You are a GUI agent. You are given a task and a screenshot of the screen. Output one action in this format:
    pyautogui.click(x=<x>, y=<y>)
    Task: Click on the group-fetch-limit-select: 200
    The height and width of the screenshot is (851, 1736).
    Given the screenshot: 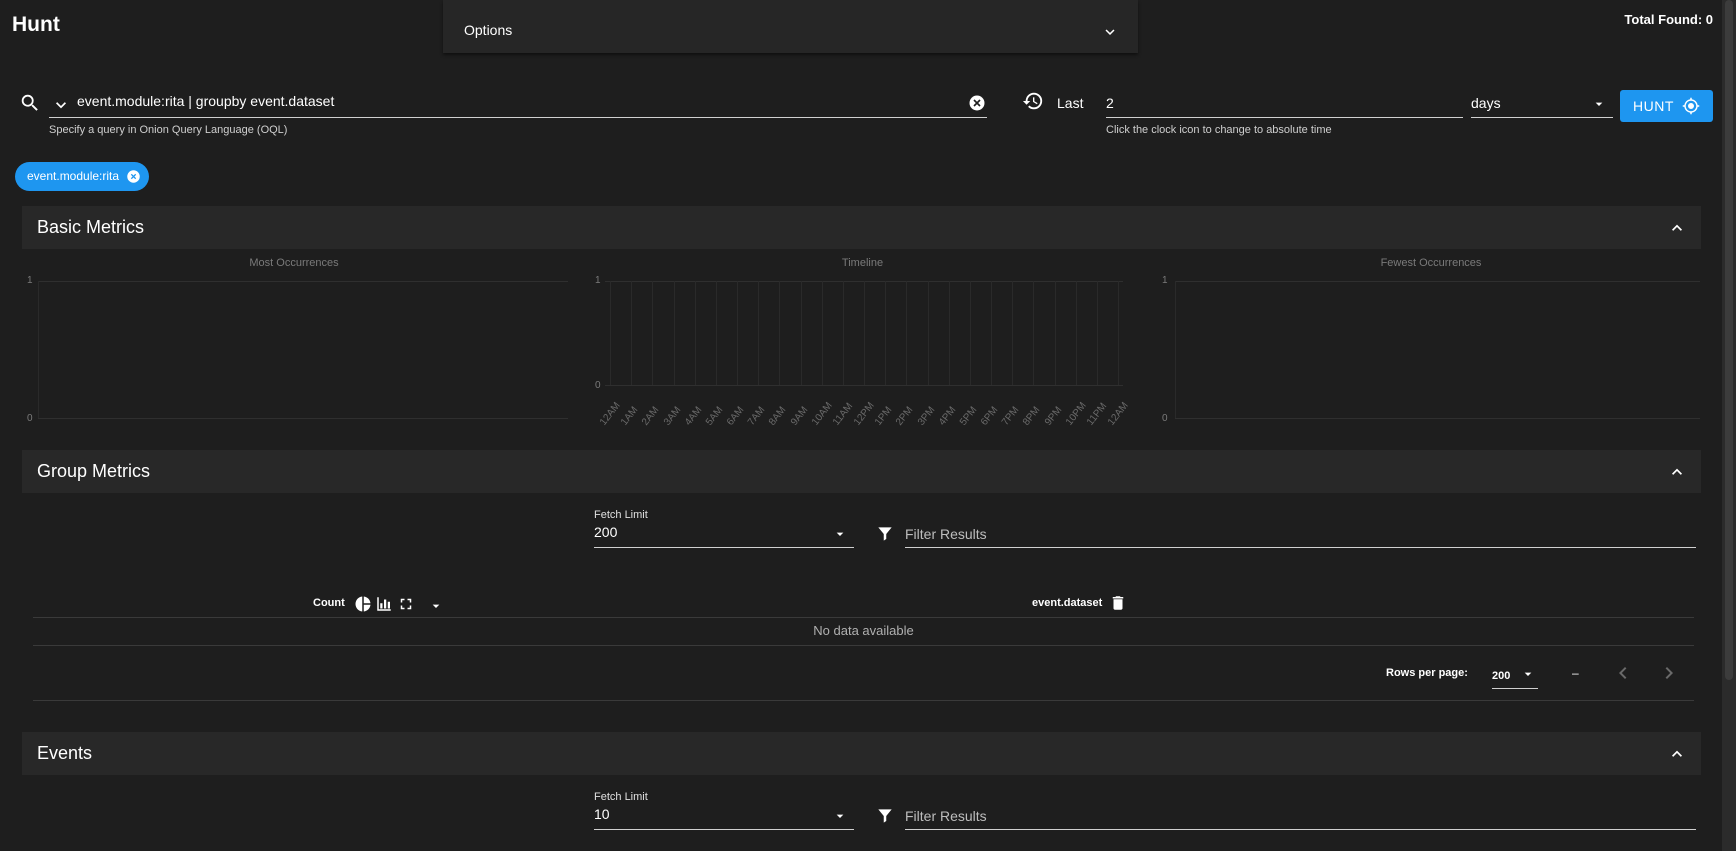 What is the action you would take?
    pyautogui.click(x=724, y=535)
    